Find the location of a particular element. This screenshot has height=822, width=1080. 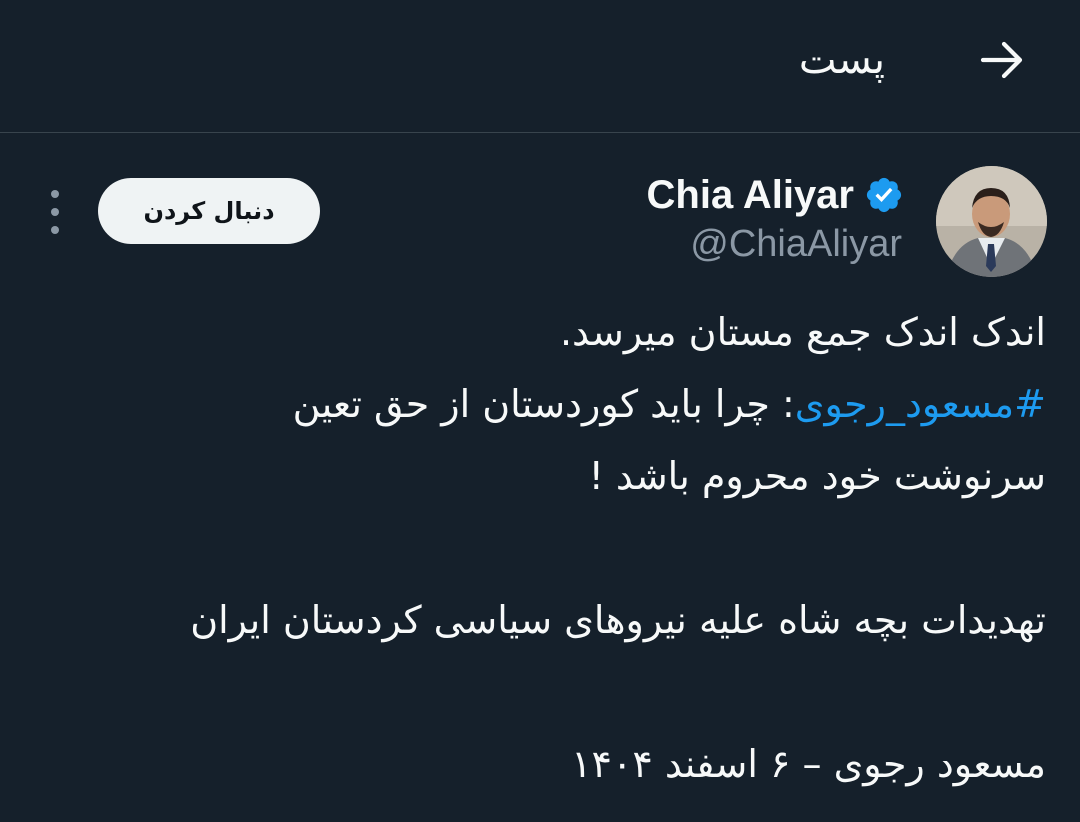

follow-button: دنبال کردن is located at coordinates (209, 211).